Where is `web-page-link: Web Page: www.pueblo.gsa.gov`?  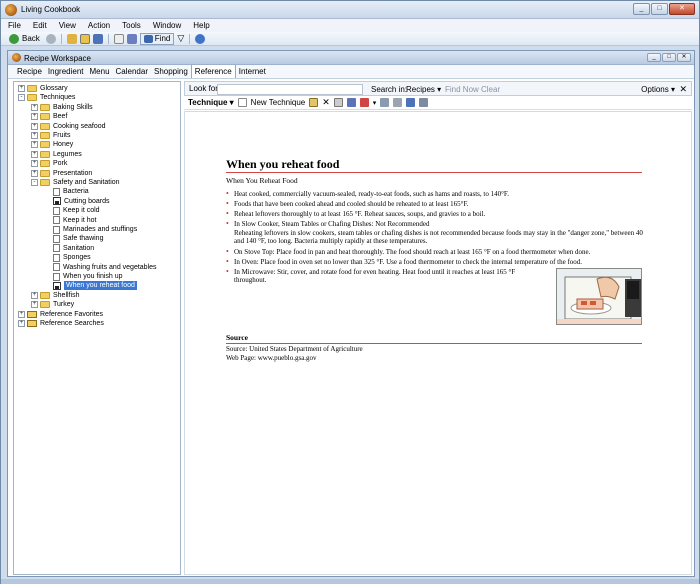
web-page-link: Web Page: www.pueblo.gsa.gov is located at coordinates (294, 358).